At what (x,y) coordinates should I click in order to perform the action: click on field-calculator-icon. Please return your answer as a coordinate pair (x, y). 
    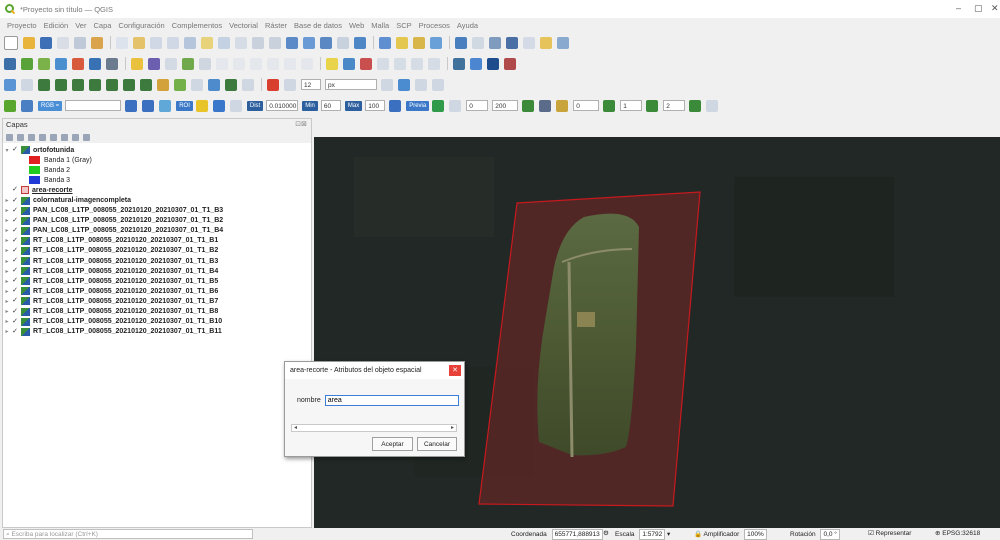
    Looking at the image, I should click on (495, 42).